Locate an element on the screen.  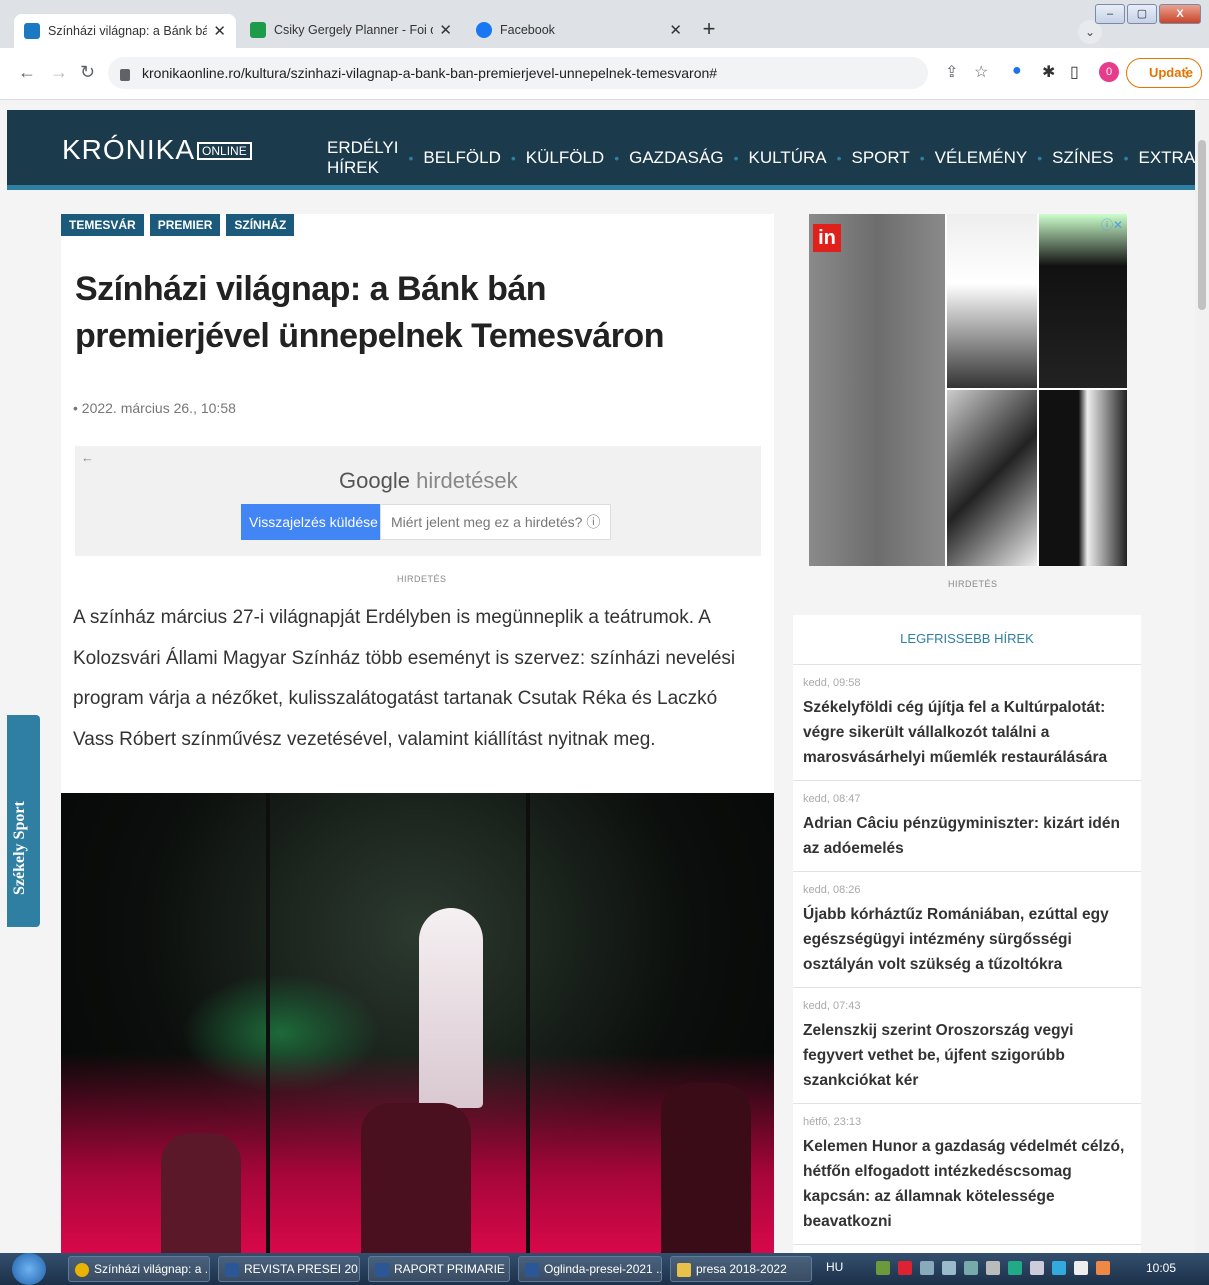
article-tags: TEMESVÁR PREMIER SZÍNHÁZ is located at coordinates (178, 225).